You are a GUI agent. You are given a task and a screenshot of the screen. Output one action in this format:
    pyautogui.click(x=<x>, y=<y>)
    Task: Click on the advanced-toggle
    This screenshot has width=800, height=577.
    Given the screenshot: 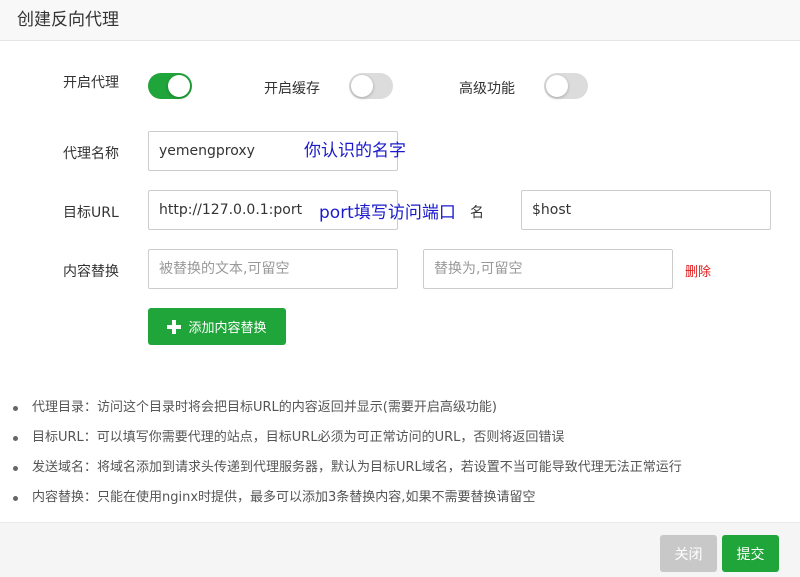 What is the action you would take?
    pyautogui.click(x=566, y=86)
    